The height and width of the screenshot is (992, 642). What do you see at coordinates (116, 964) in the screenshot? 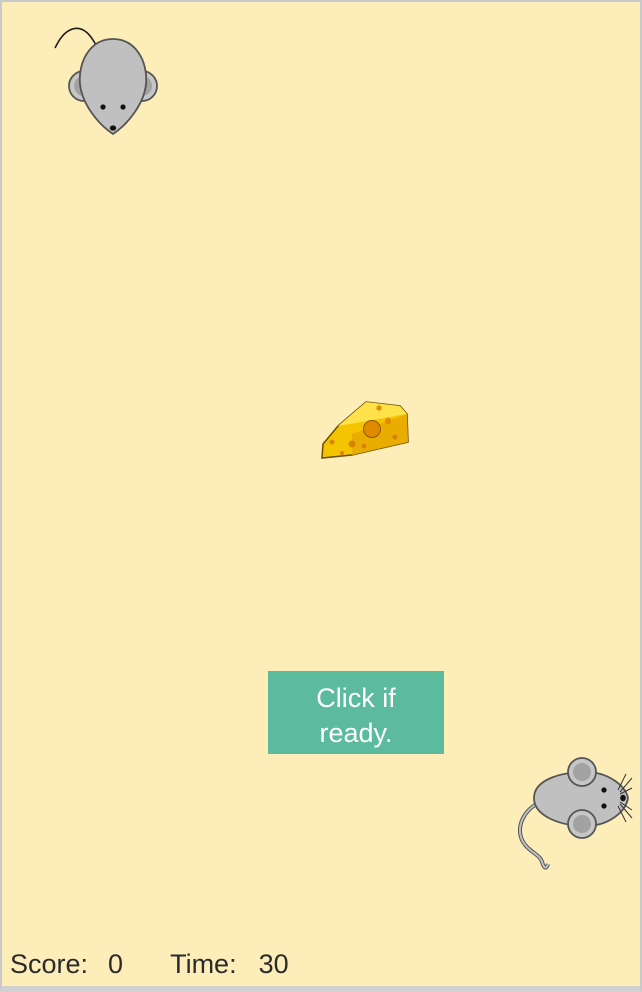
I see `score-value: 0` at bounding box center [116, 964].